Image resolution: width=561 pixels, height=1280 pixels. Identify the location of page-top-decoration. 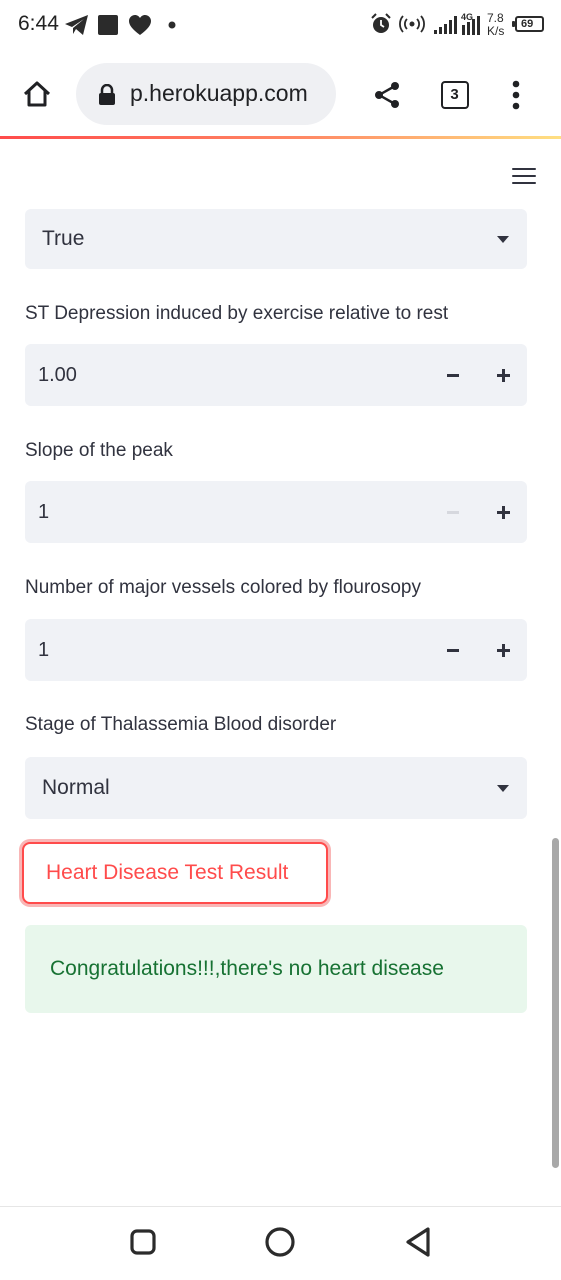
(280, 137).